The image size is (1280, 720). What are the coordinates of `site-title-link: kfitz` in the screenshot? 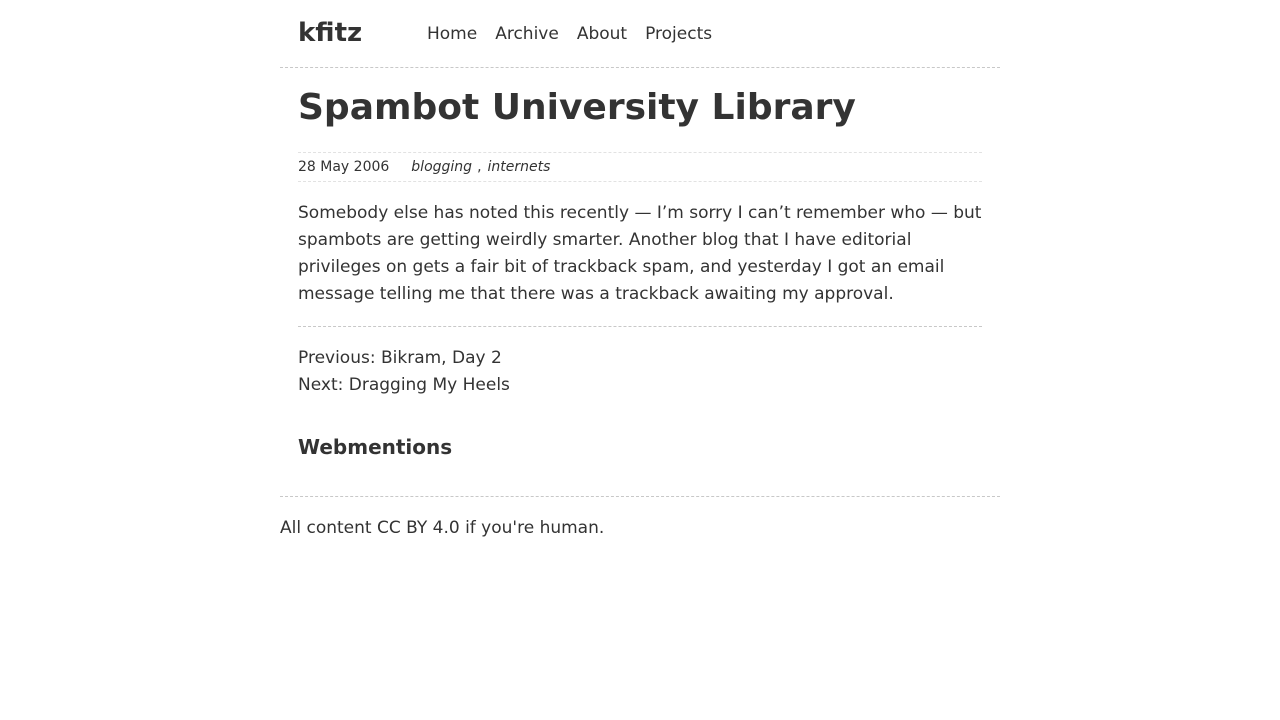 It's located at (330, 33).